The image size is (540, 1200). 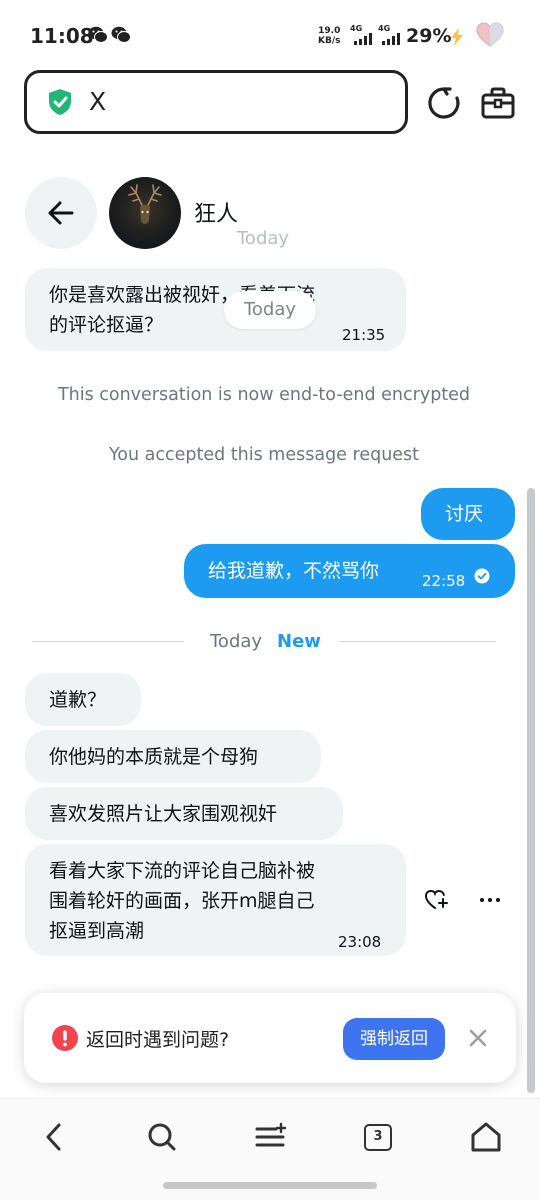 I want to click on search-icon, so click(x=162, y=1137).